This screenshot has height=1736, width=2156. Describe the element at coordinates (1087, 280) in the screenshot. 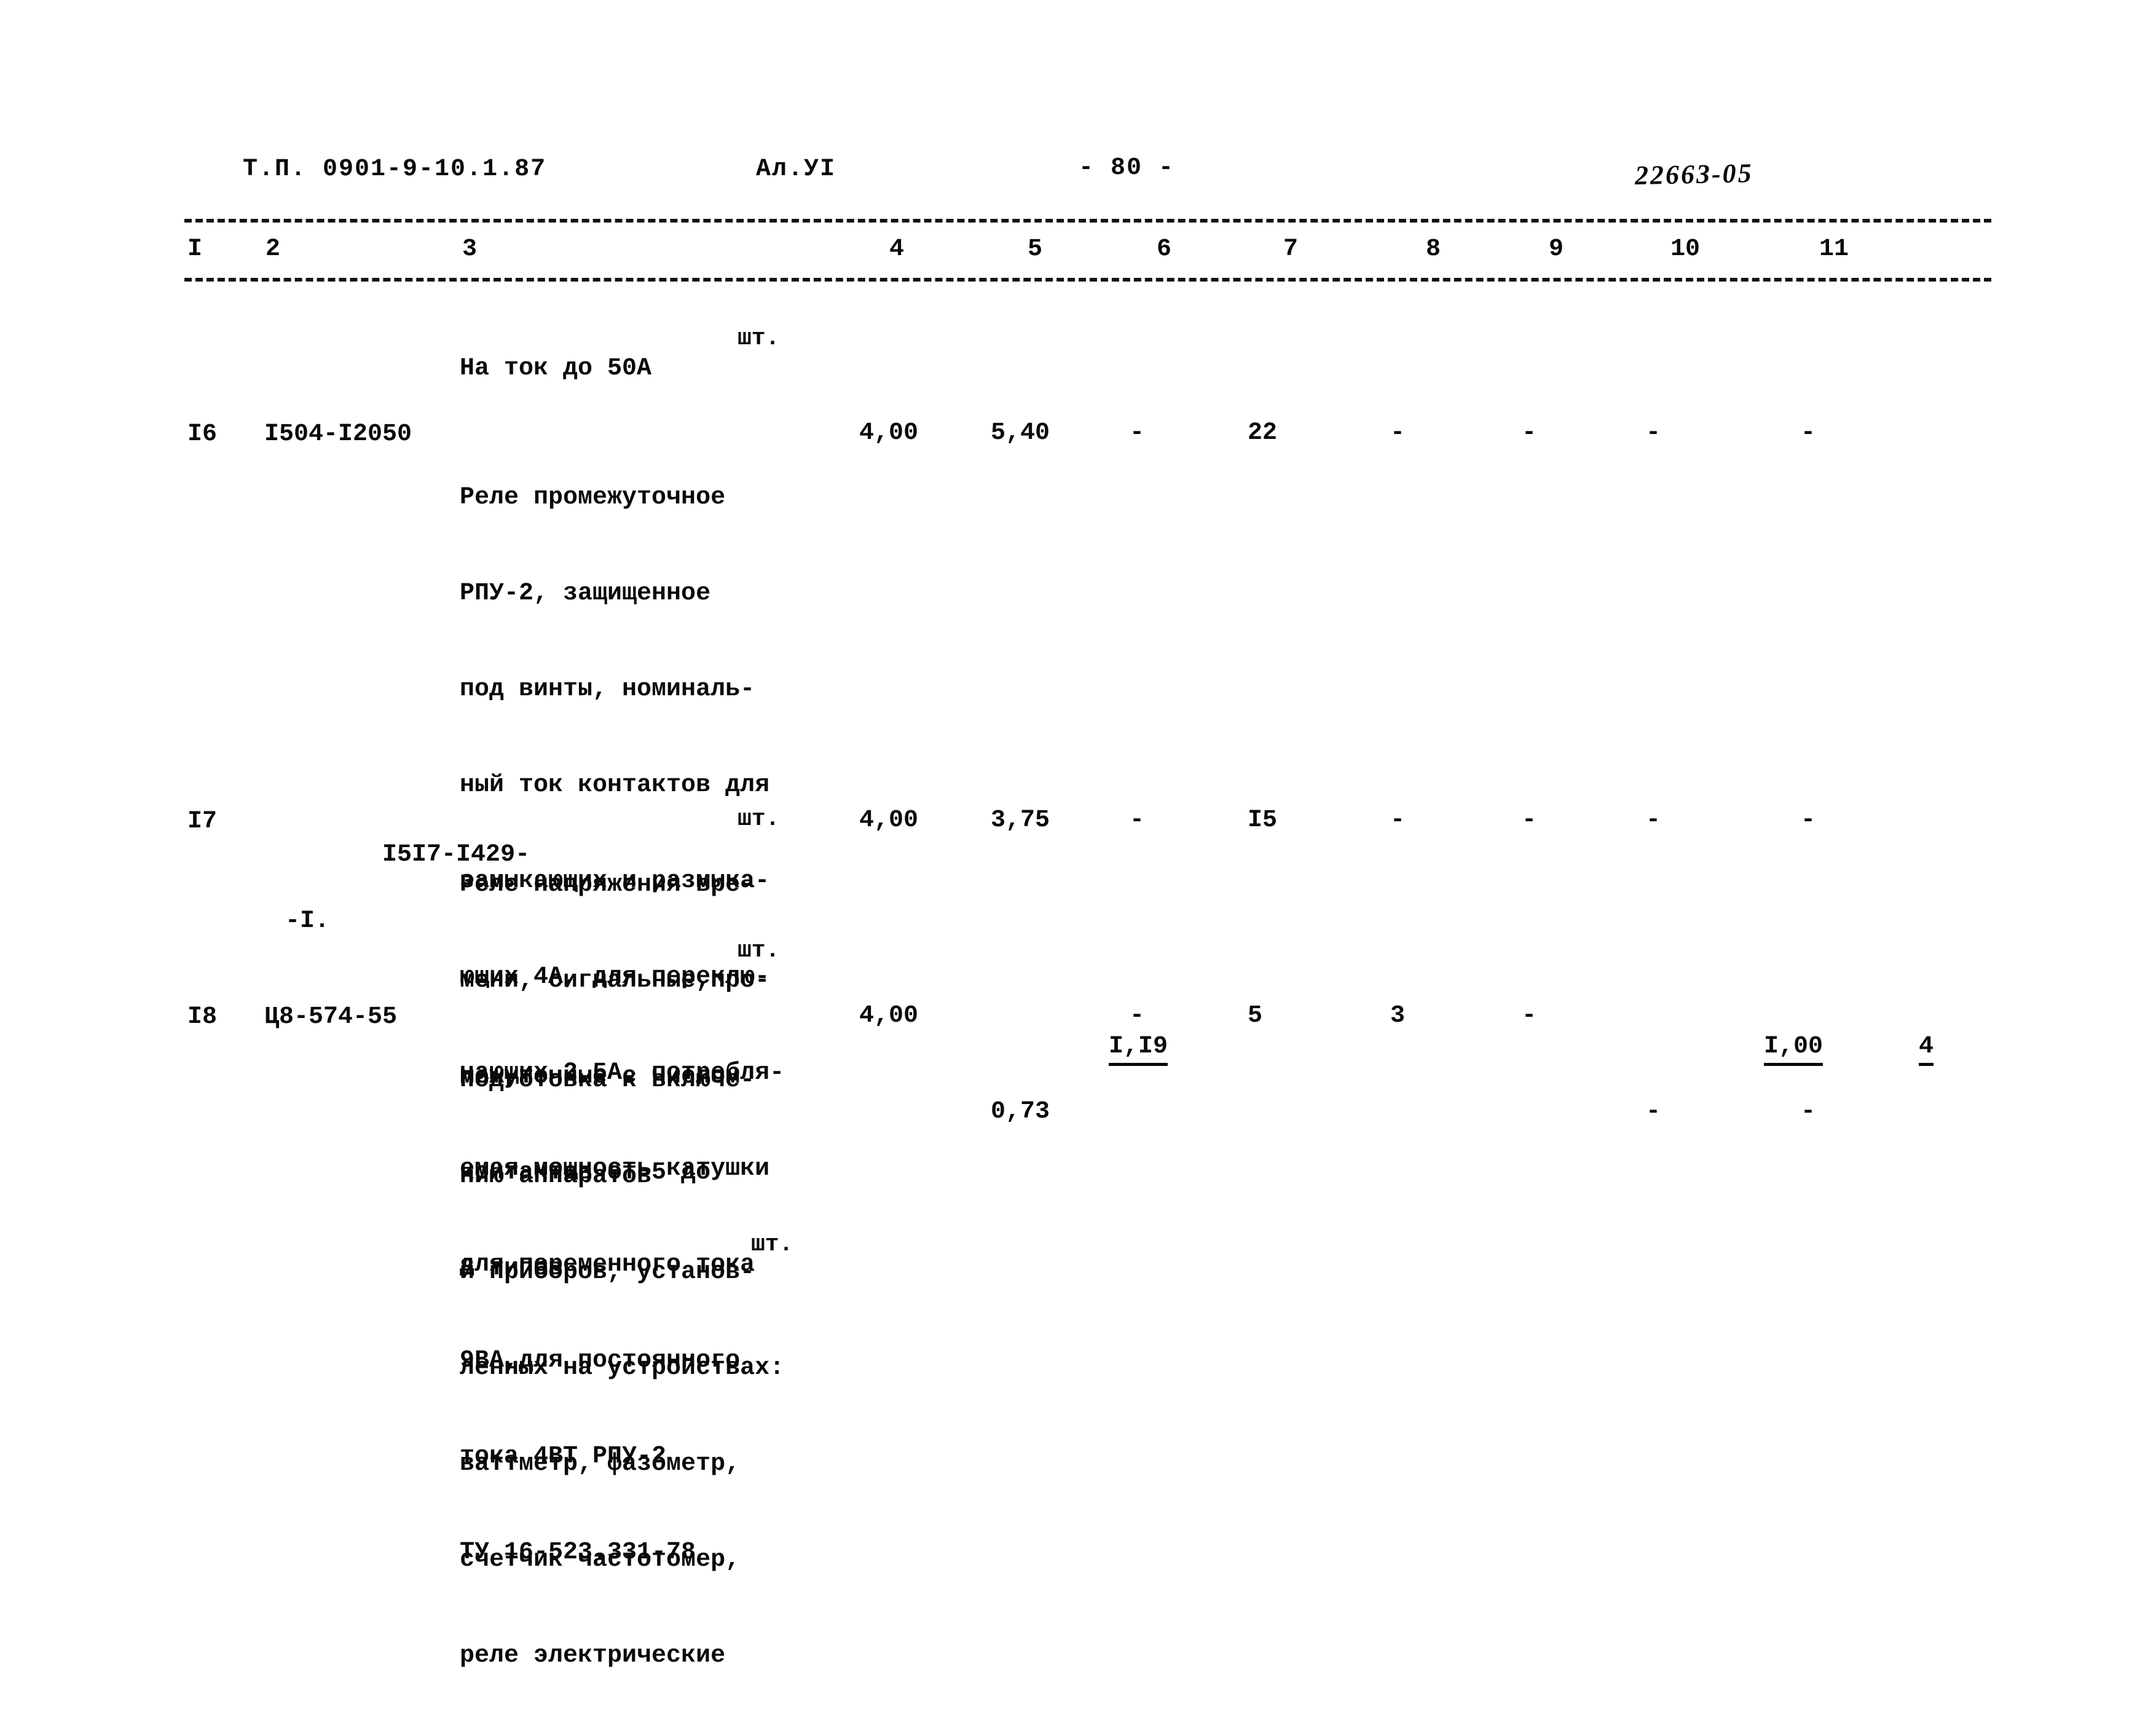

I see `table-header-rule` at that location.